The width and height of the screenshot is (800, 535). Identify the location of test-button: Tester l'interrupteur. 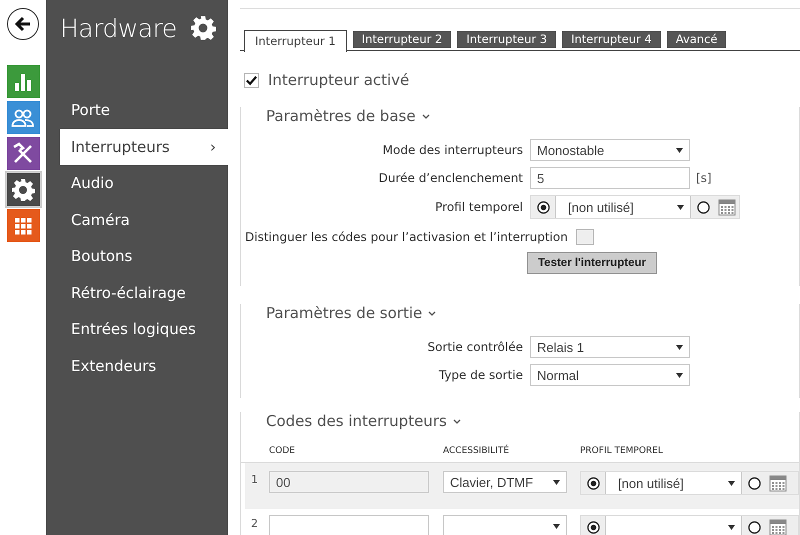
(592, 263).